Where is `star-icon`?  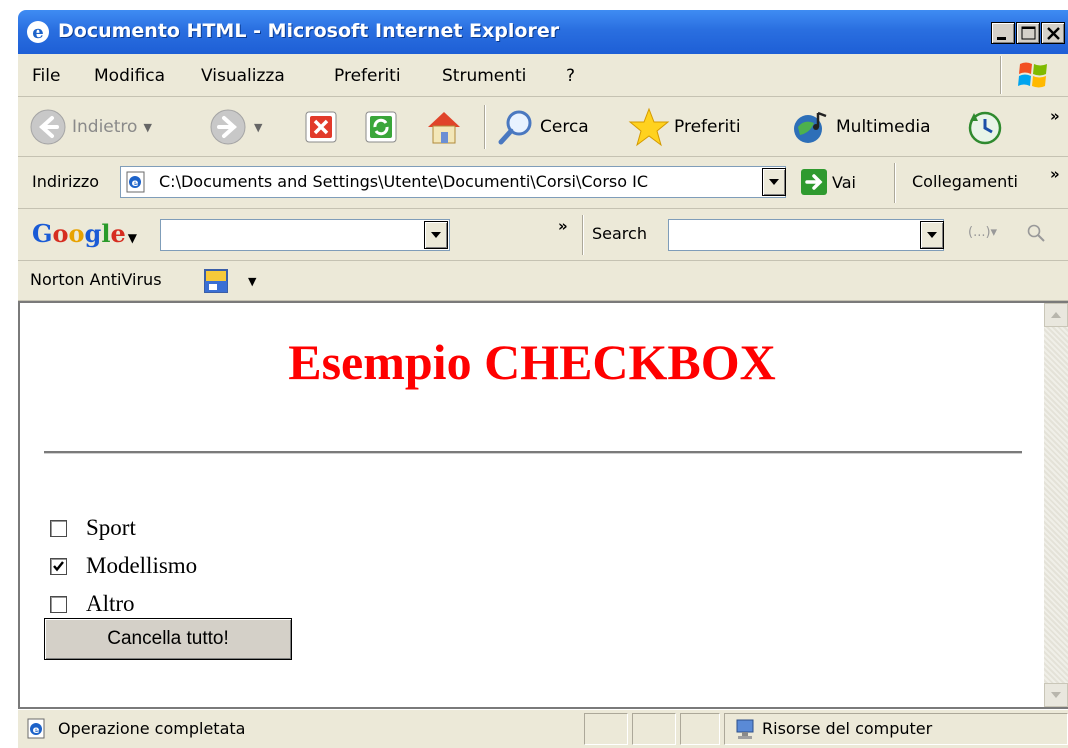 star-icon is located at coordinates (649, 127).